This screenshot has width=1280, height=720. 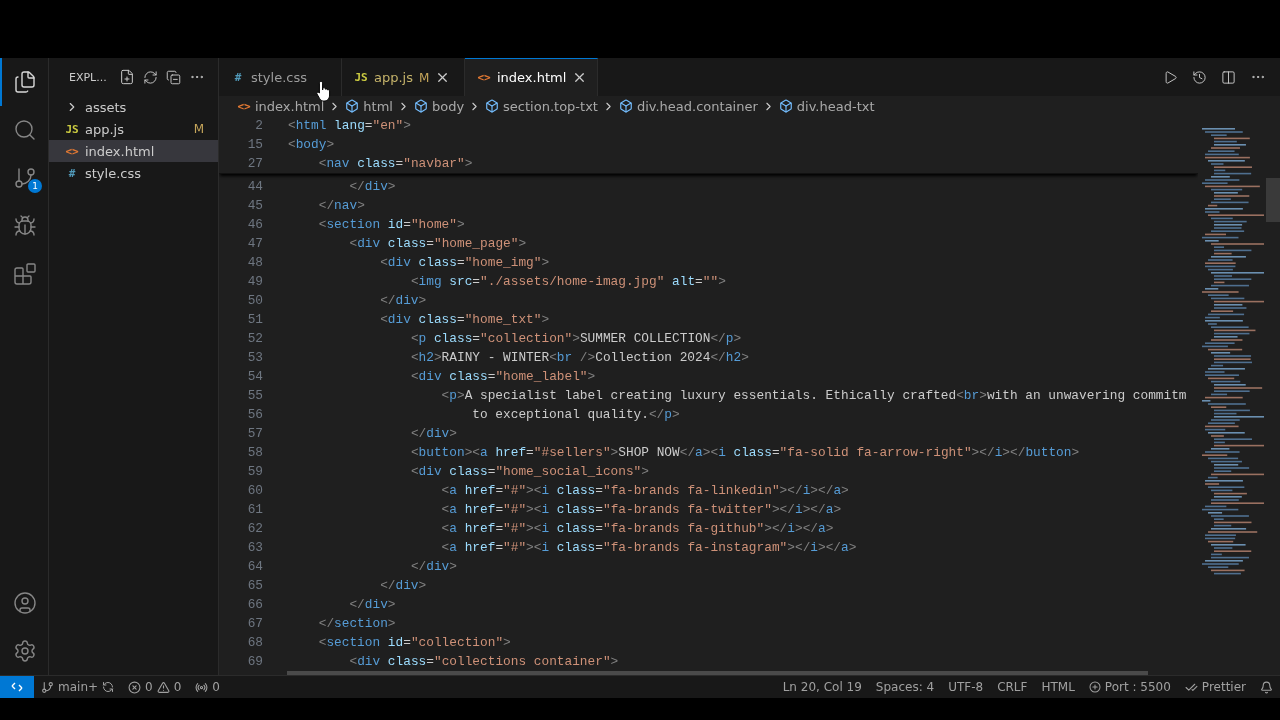 What do you see at coordinates (255, 509) in the screenshot?
I see `line-number: 61` at bounding box center [255, 509].